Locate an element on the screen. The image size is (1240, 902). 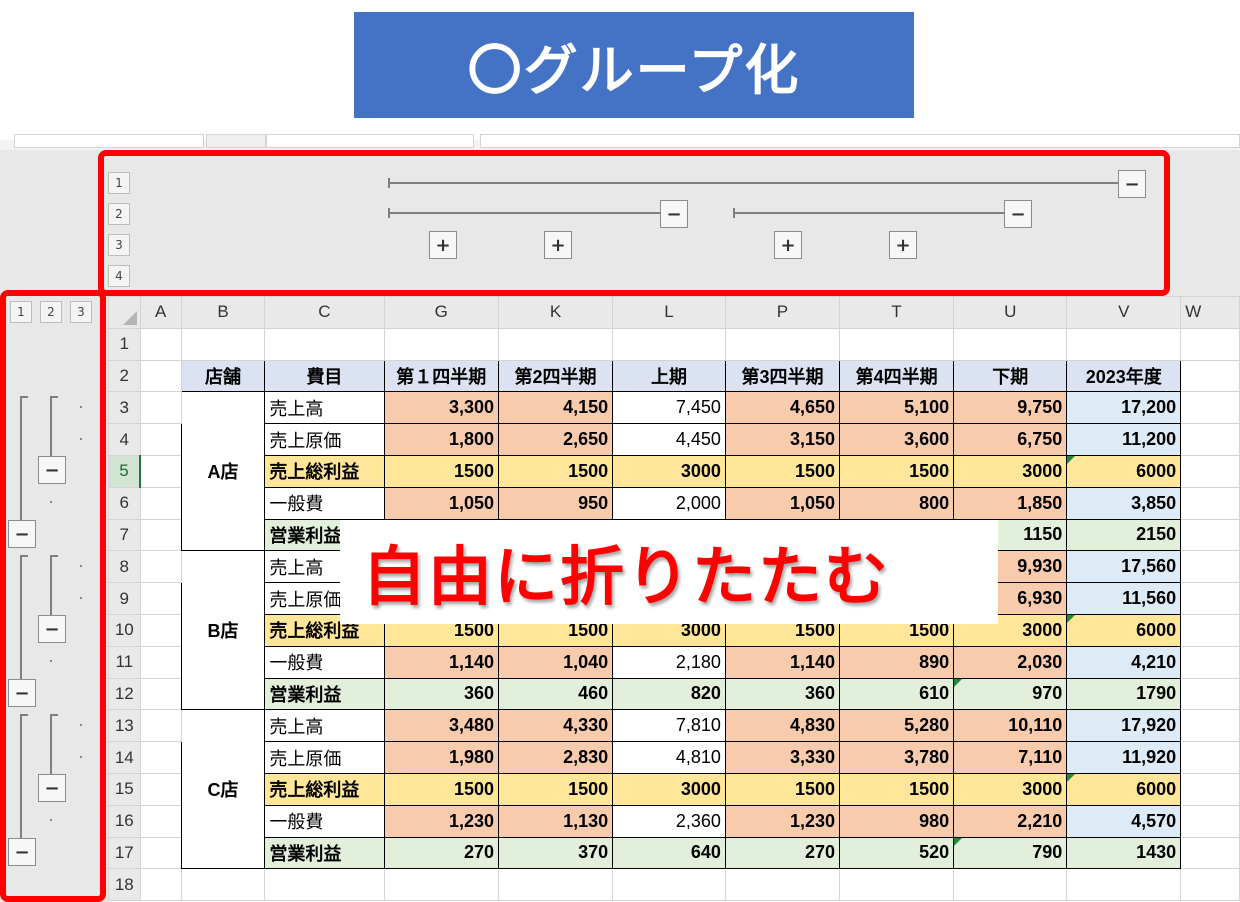
value-cell: 7,450 is located at coordinates (669, 408).